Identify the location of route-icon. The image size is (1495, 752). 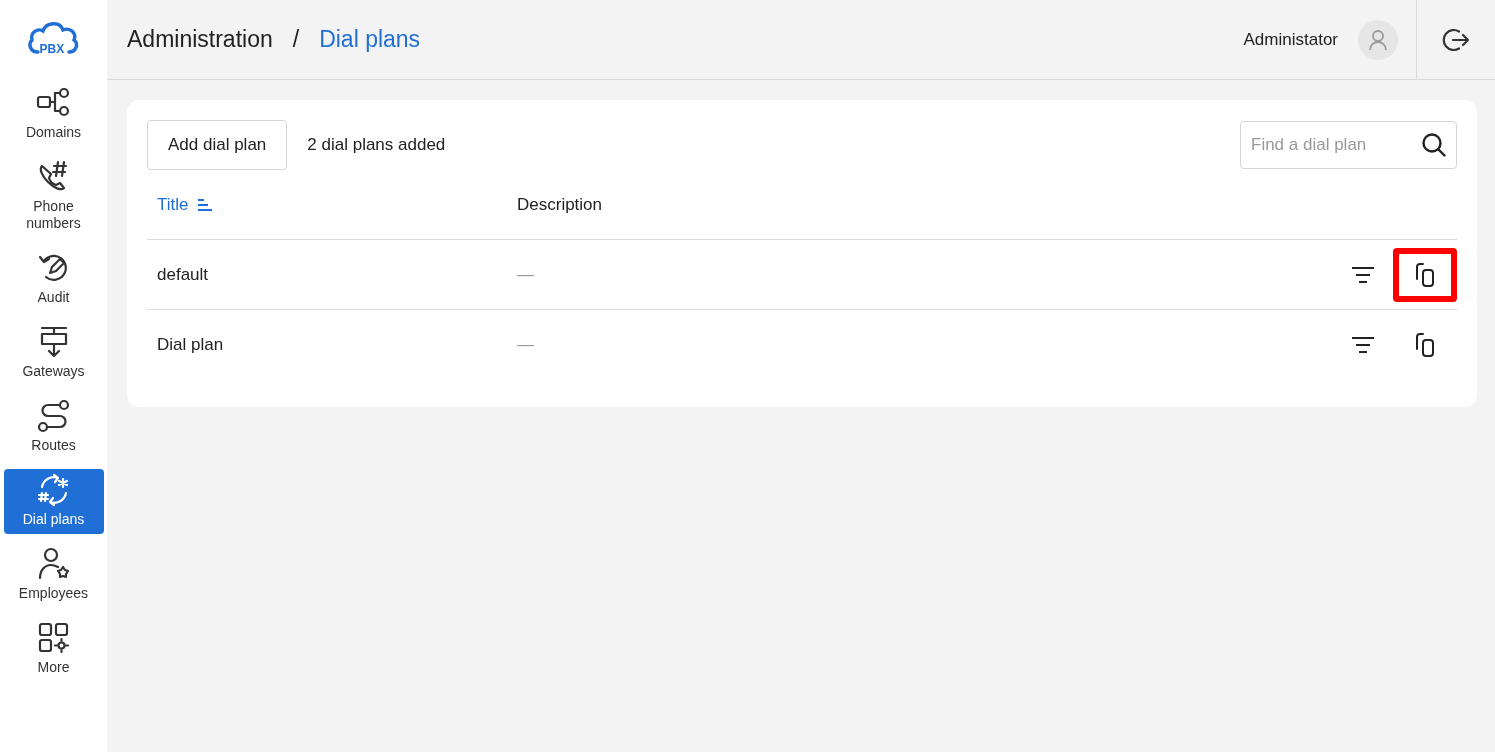
(53, 416).